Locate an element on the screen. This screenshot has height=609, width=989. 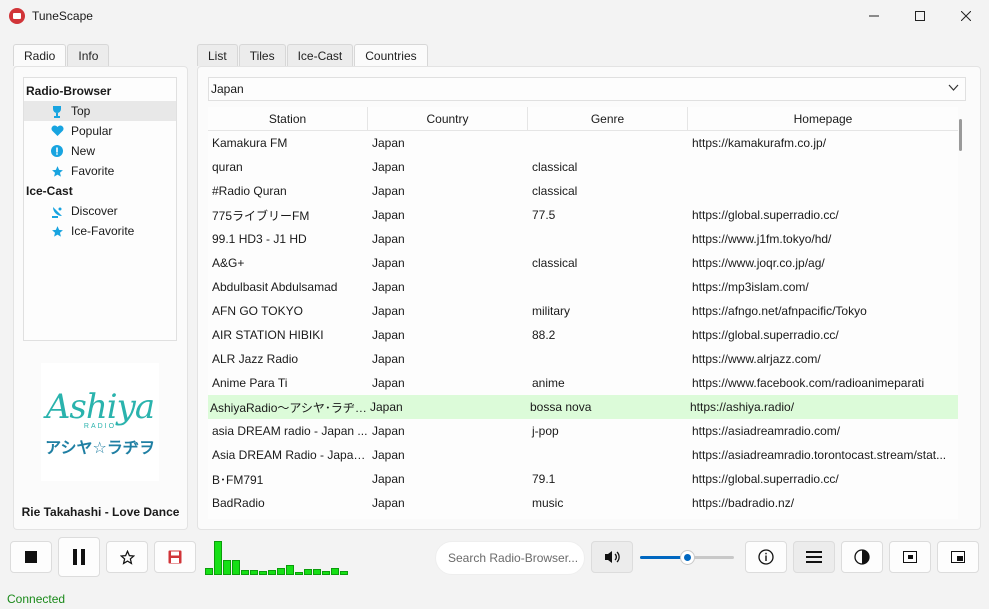
info-button is located at coordinates (766, 557).